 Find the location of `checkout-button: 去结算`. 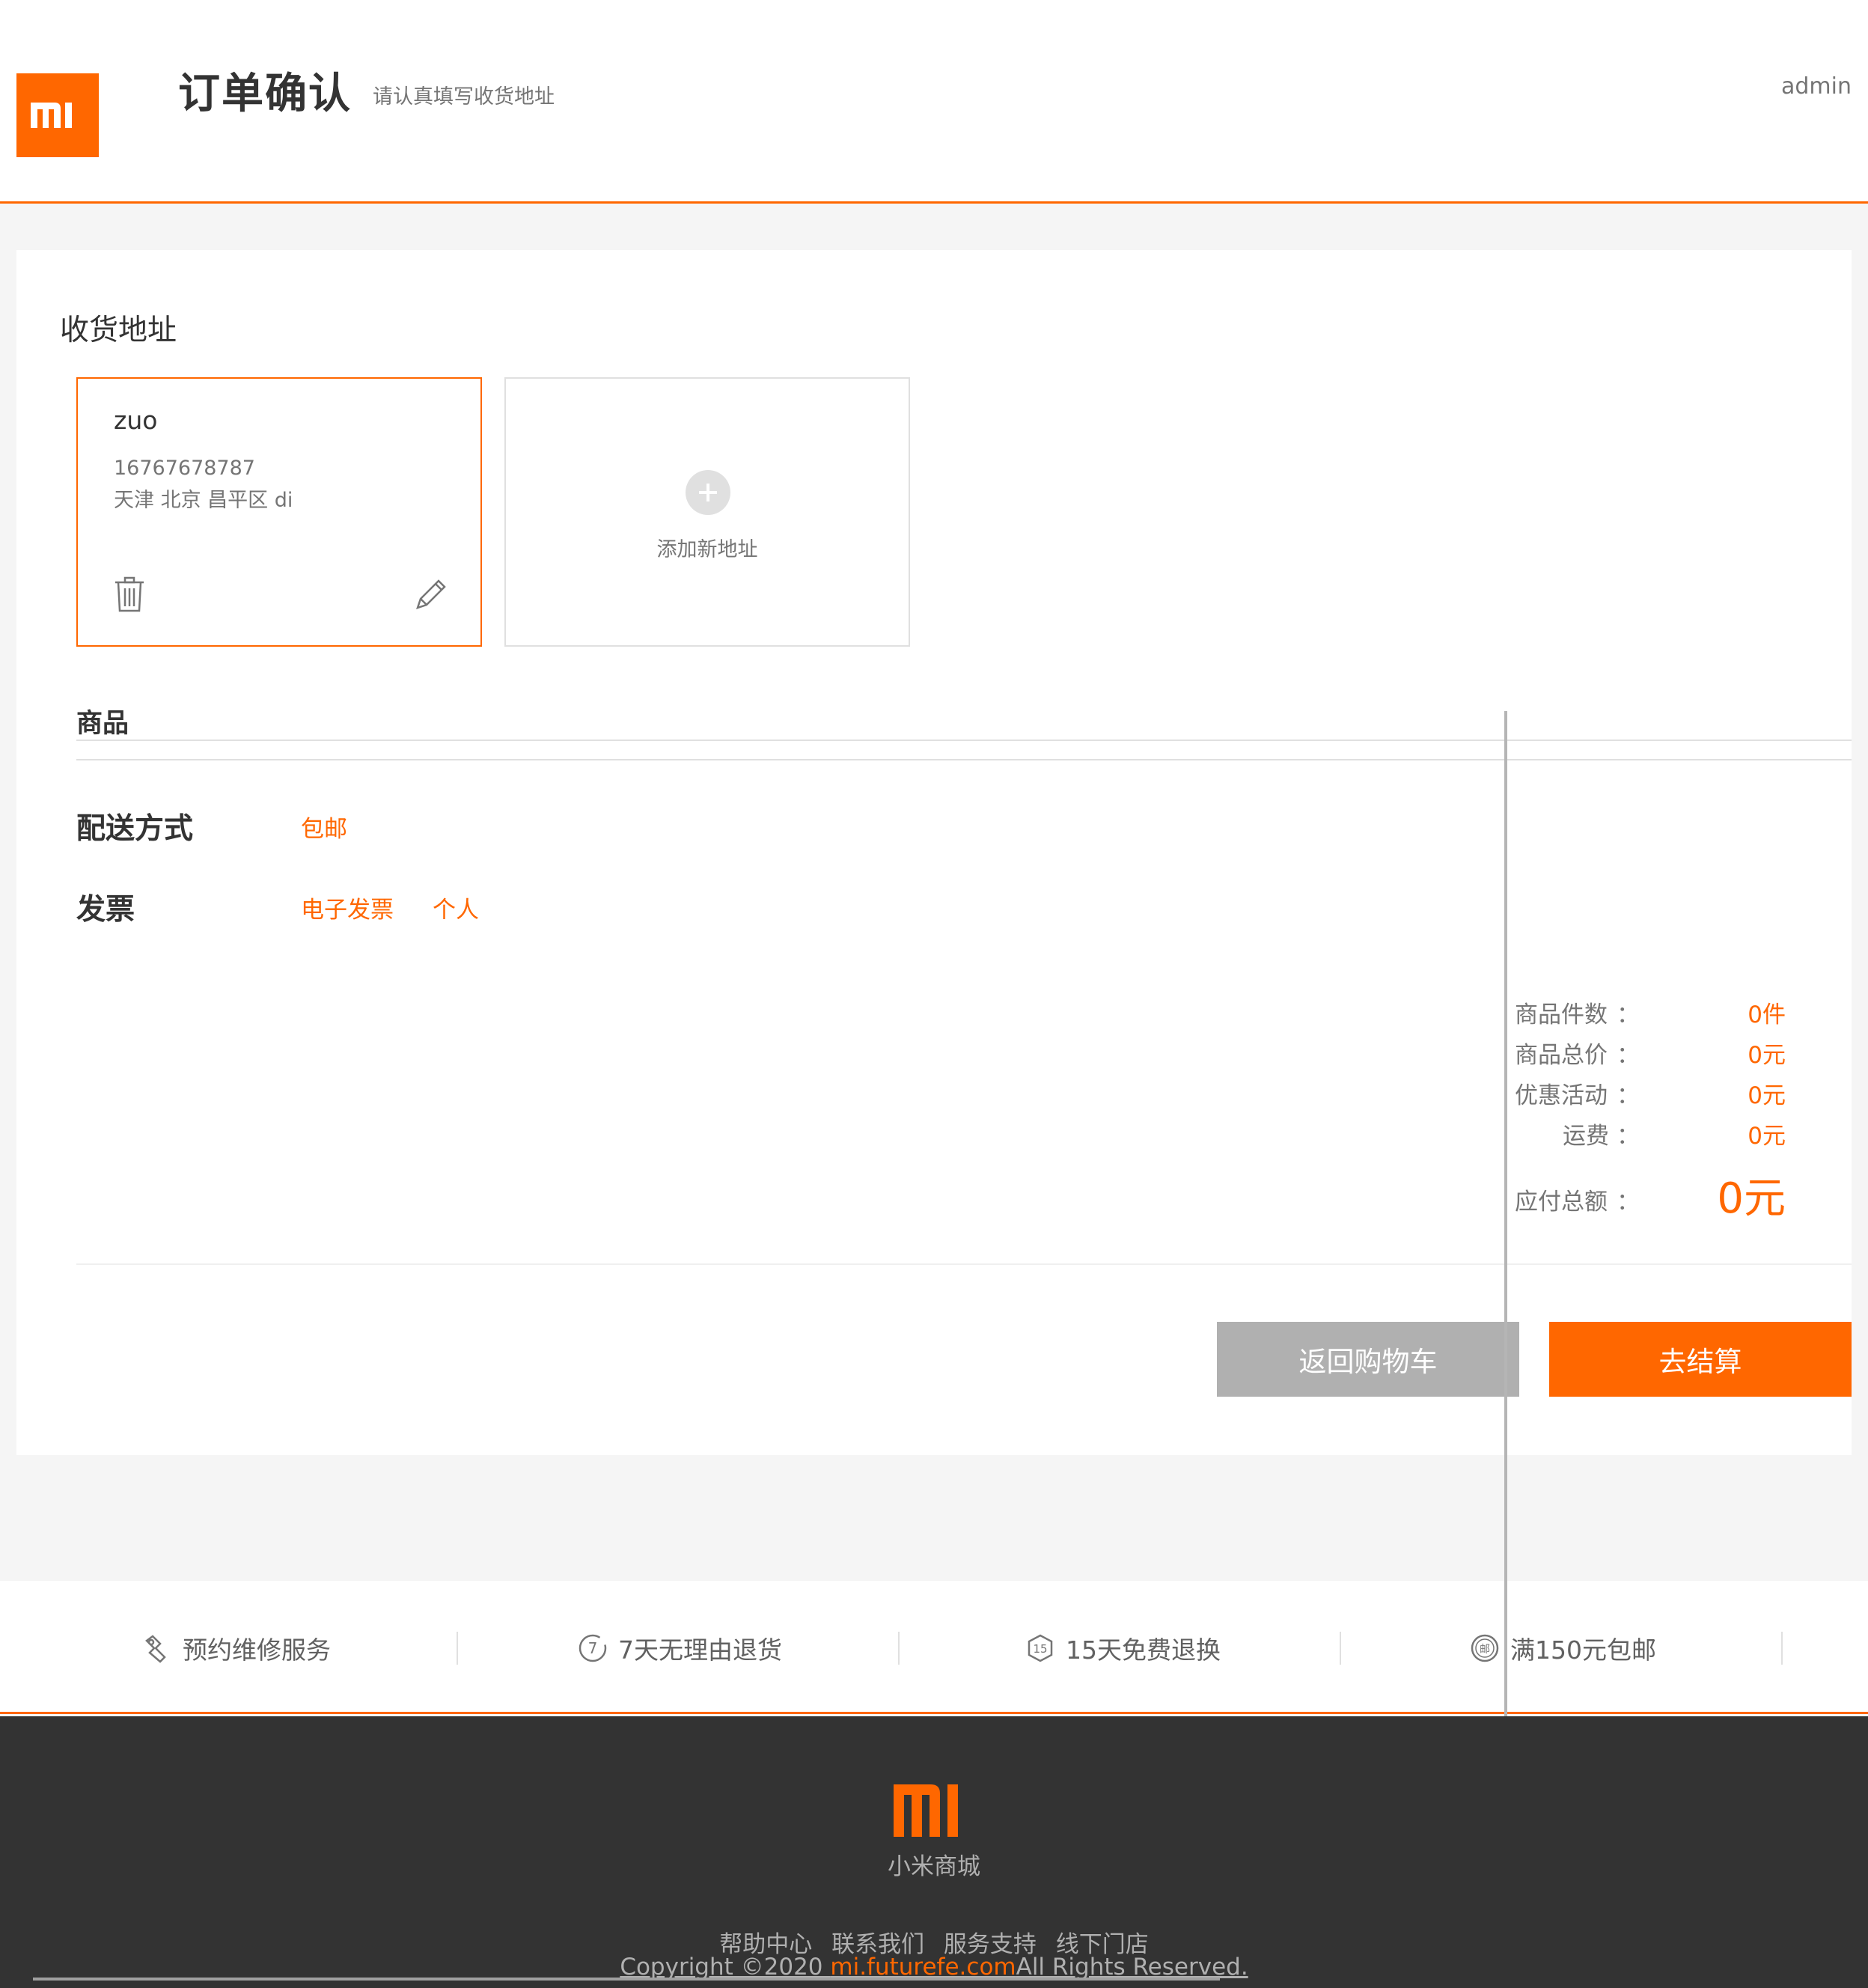

checkout-button: 去结算 is located at coordinates (1700, 1359).